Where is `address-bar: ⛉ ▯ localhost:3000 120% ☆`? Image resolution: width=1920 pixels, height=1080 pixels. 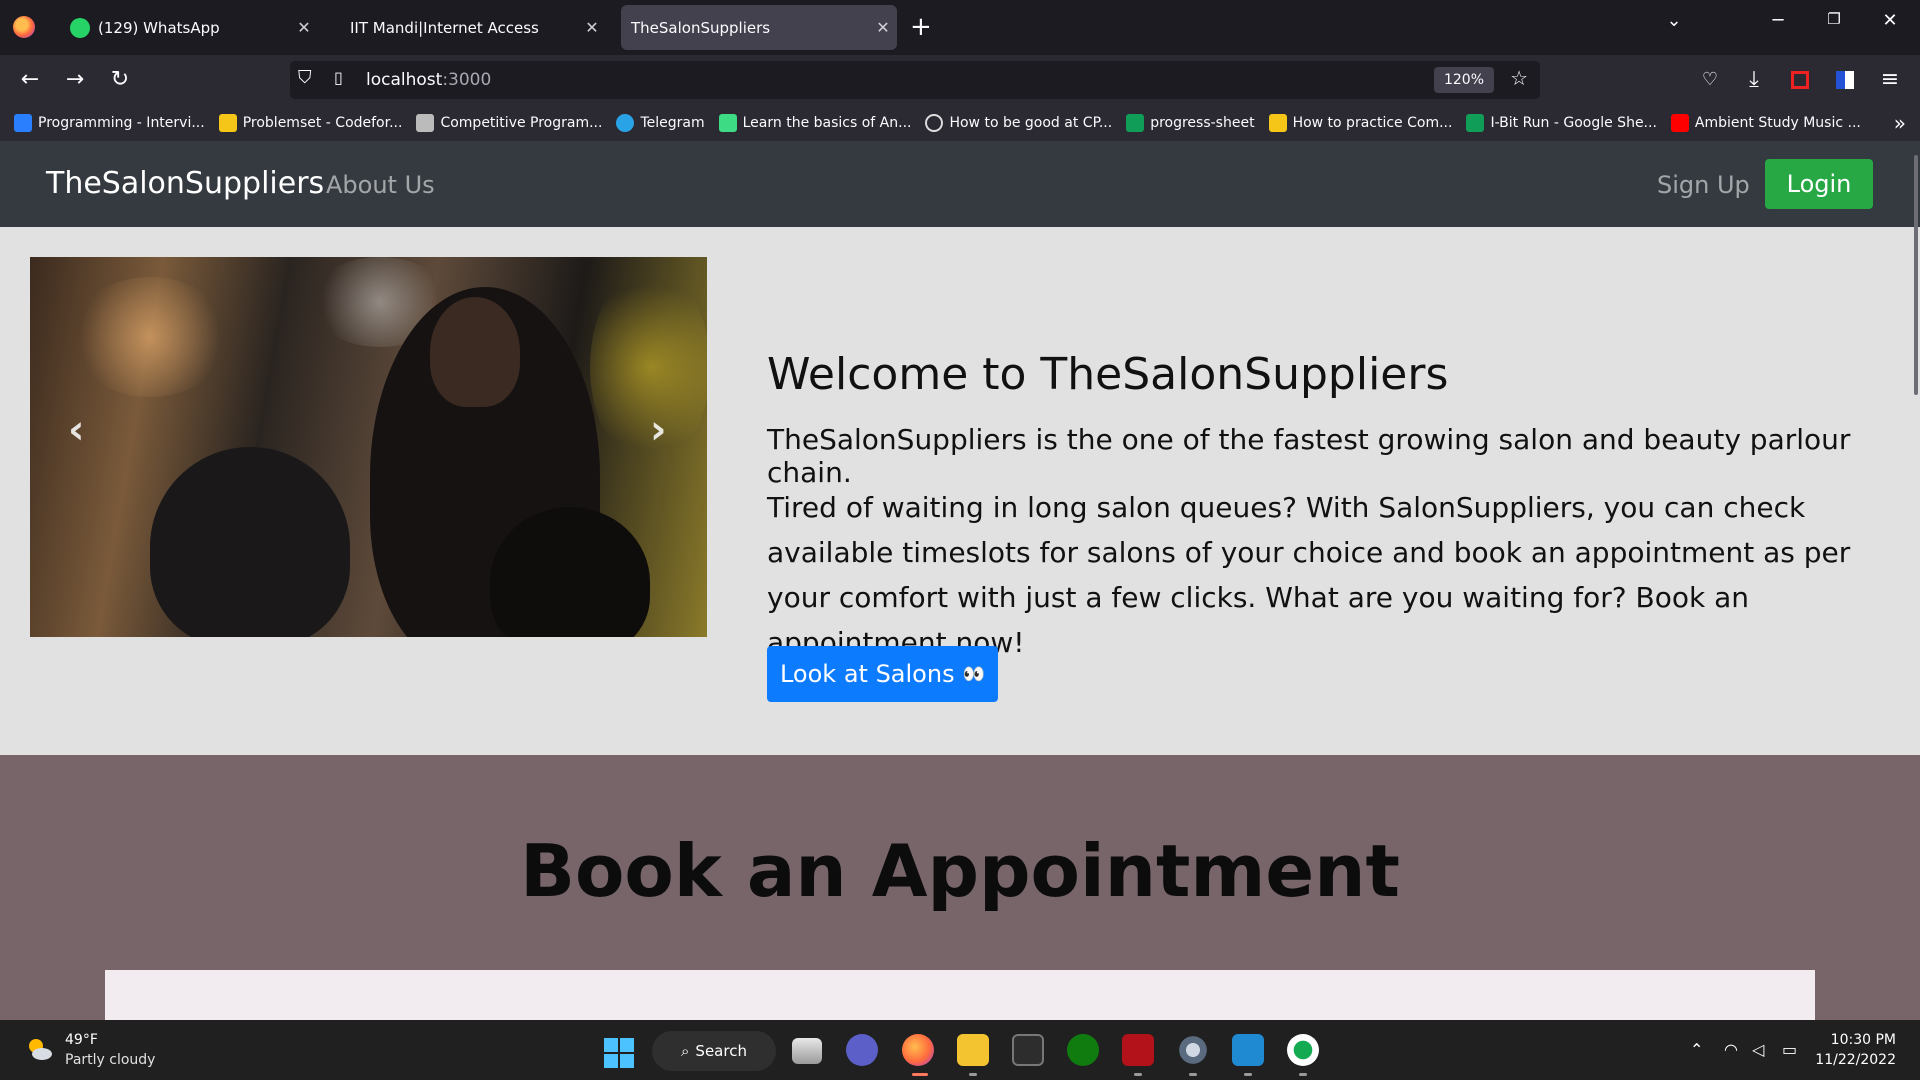 address-bar: ⛉ ▯ localhost:3000 120% ☆ is located at coordinates (915, 80).